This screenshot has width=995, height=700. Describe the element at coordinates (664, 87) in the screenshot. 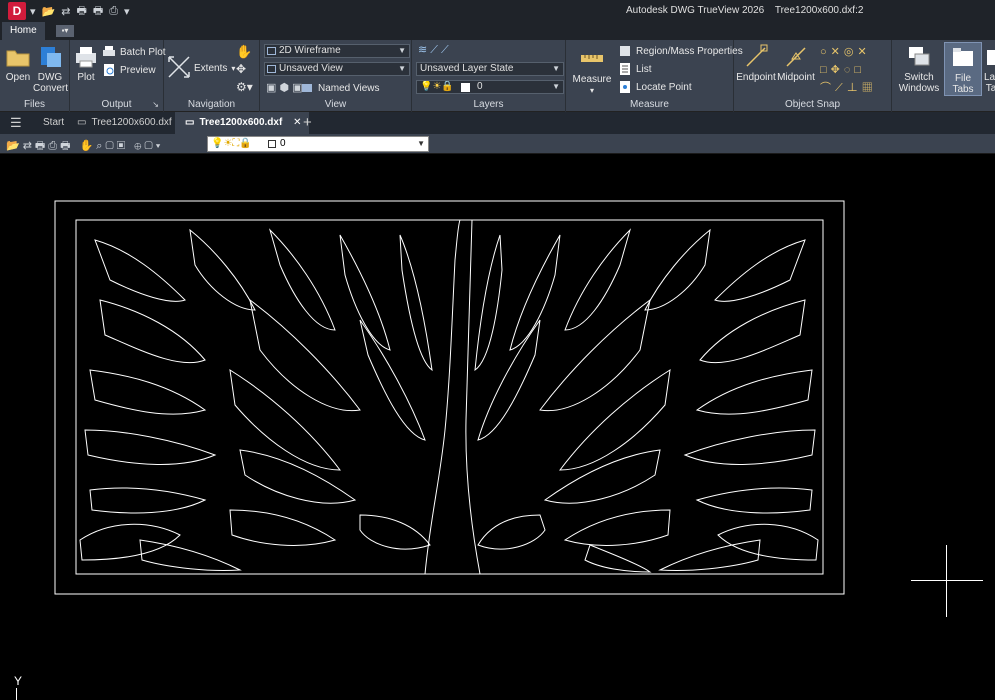

I see `locate-point-label: Locate Point` at that location.